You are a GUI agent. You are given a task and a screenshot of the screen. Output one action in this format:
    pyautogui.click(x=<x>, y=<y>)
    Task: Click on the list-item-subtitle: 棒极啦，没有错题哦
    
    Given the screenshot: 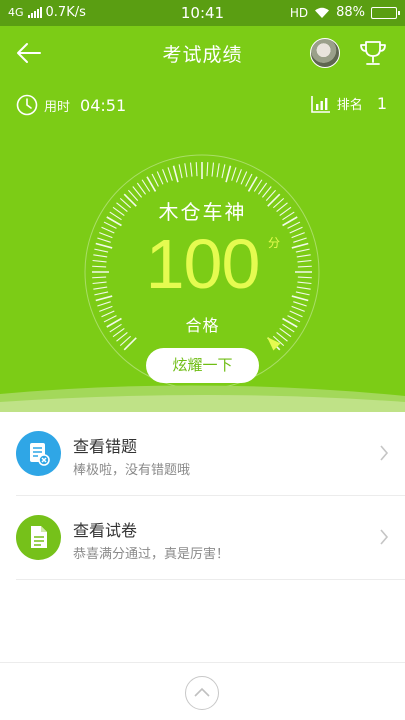 What is the action you would take?
    pyautogui.click(x=132, y=470)
    